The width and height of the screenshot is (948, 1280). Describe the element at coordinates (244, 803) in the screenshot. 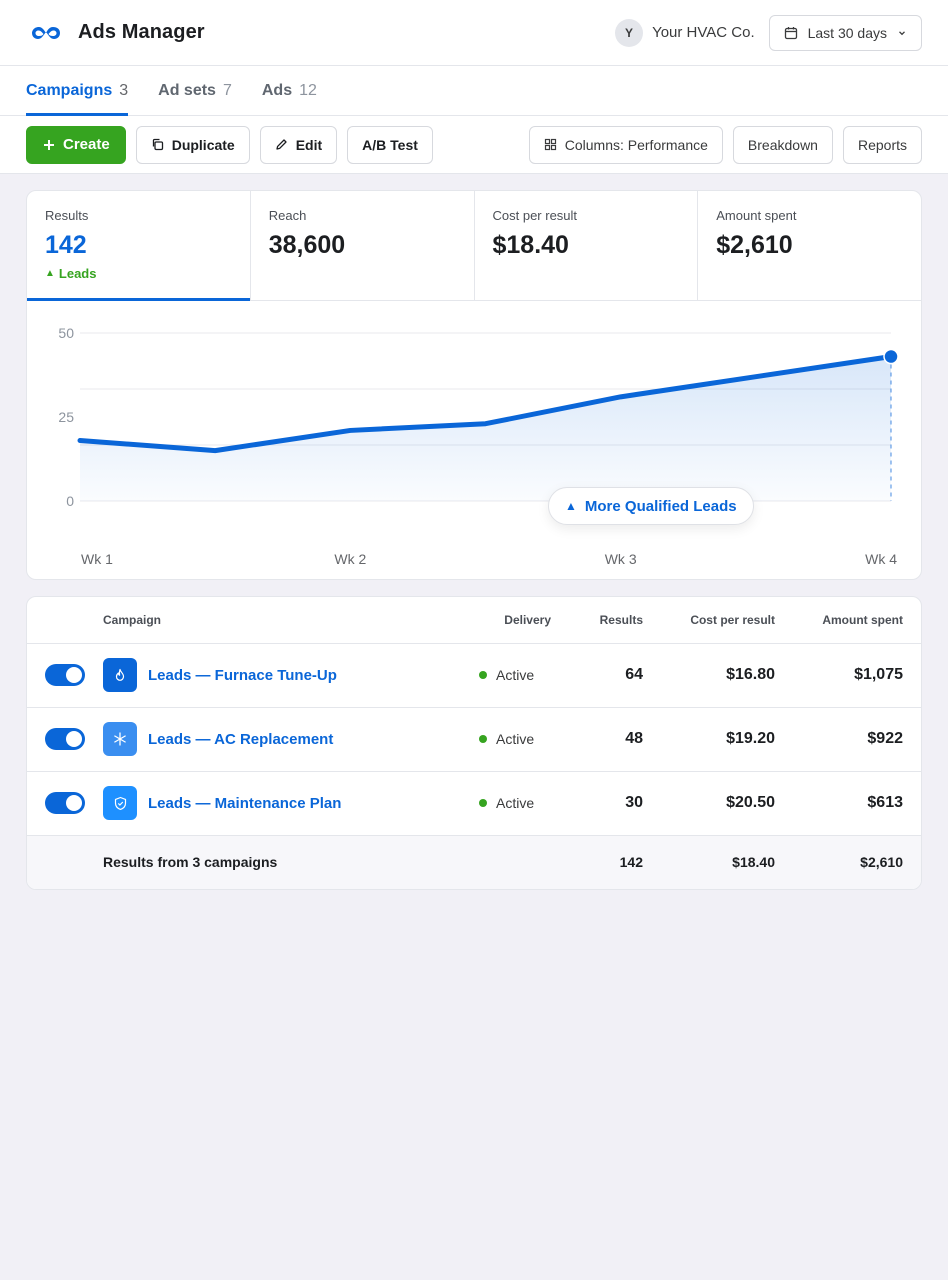

I see `campaign-name-link: Leads — Maintenance Plan` at that location.